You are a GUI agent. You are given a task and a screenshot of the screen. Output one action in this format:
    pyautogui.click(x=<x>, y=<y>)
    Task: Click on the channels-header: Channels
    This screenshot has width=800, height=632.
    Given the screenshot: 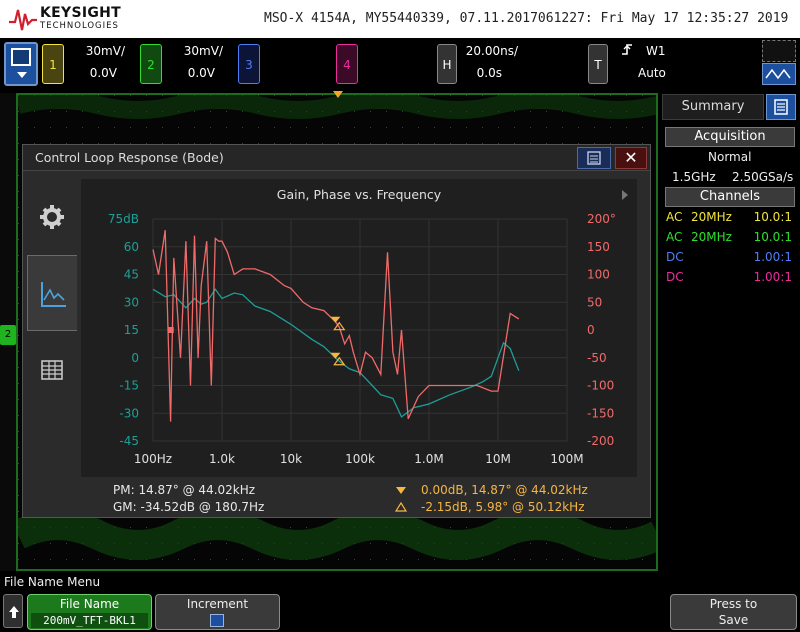 What is the action you would take?
    pyautogui.click(x=730, y=197)
    